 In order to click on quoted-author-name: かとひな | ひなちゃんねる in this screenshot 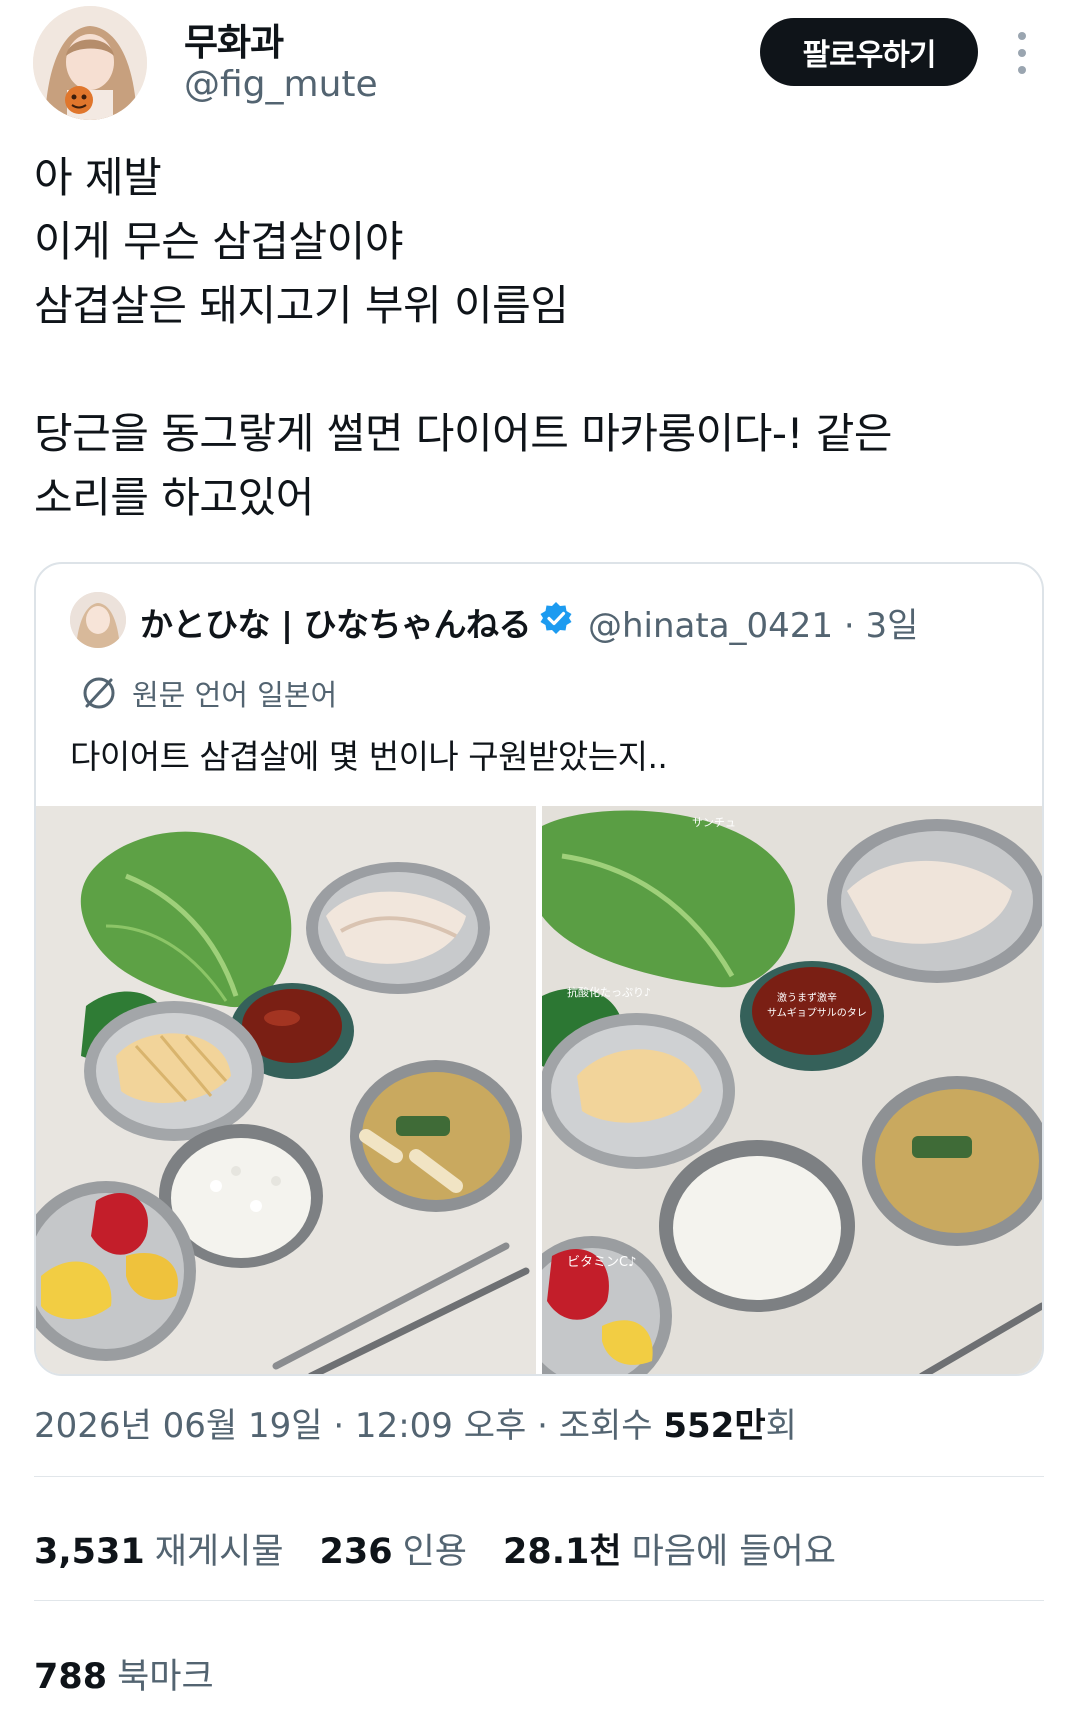, I will do `click(336, 624)`.